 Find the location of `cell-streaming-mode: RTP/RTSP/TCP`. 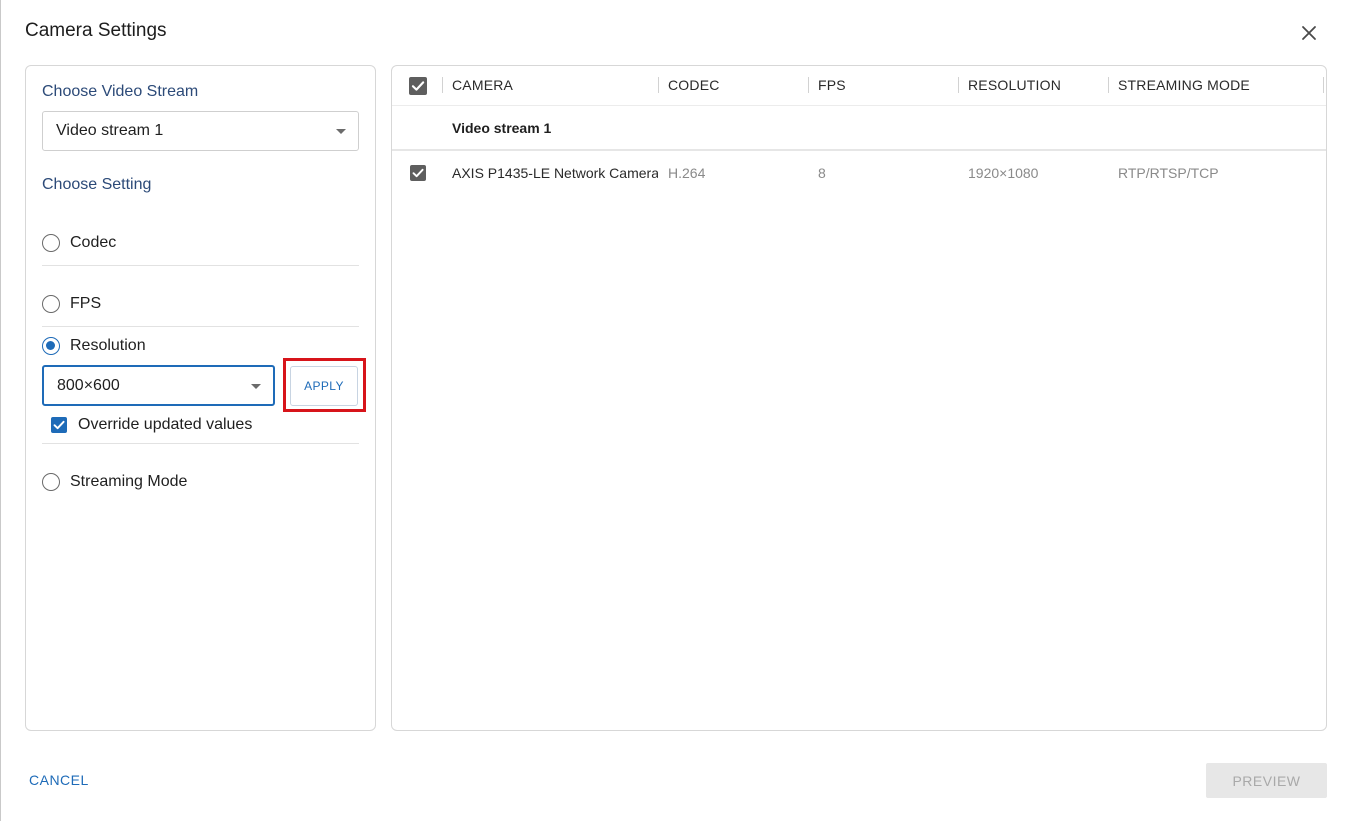

cell-streaming-mode: RTP/RTSP/TCP is located at coordinates (1168, 173).